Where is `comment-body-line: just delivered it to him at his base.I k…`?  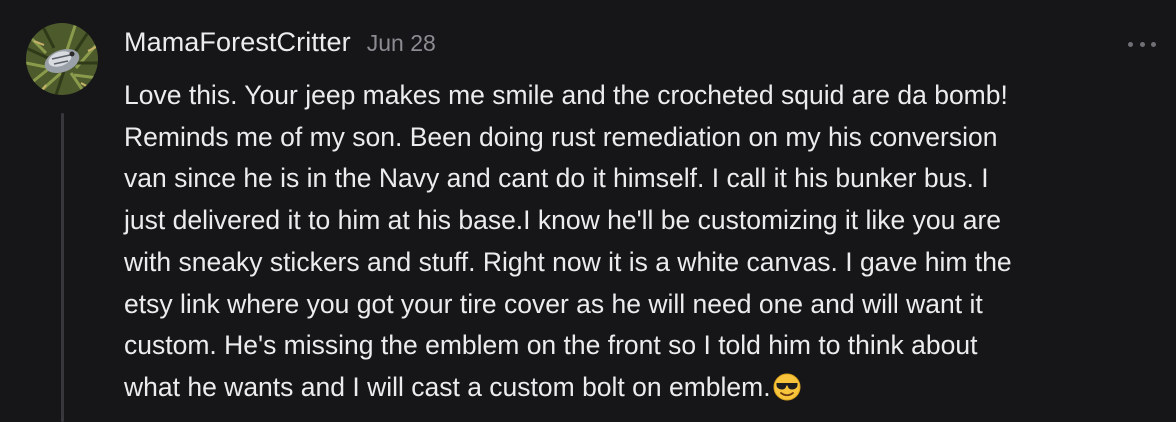
comment-body-line: just delivered it to him at his base.I k… is located at coordinates (563, 220).